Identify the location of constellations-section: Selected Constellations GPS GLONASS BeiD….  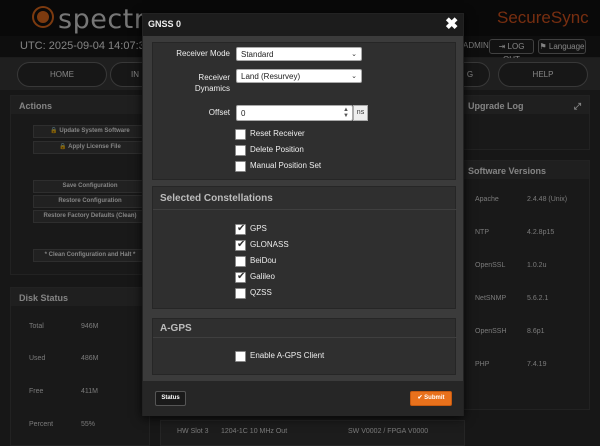
(304, 247).